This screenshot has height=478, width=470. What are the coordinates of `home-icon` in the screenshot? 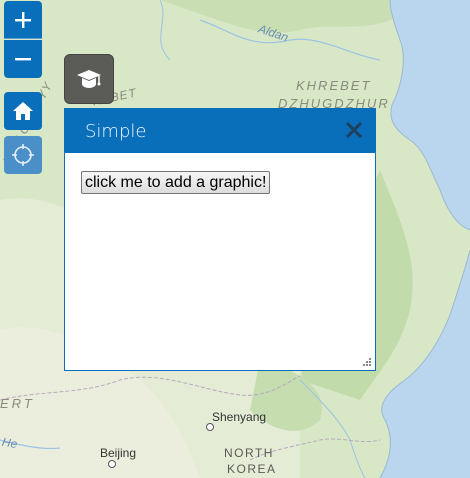 It's located at (23, 111).